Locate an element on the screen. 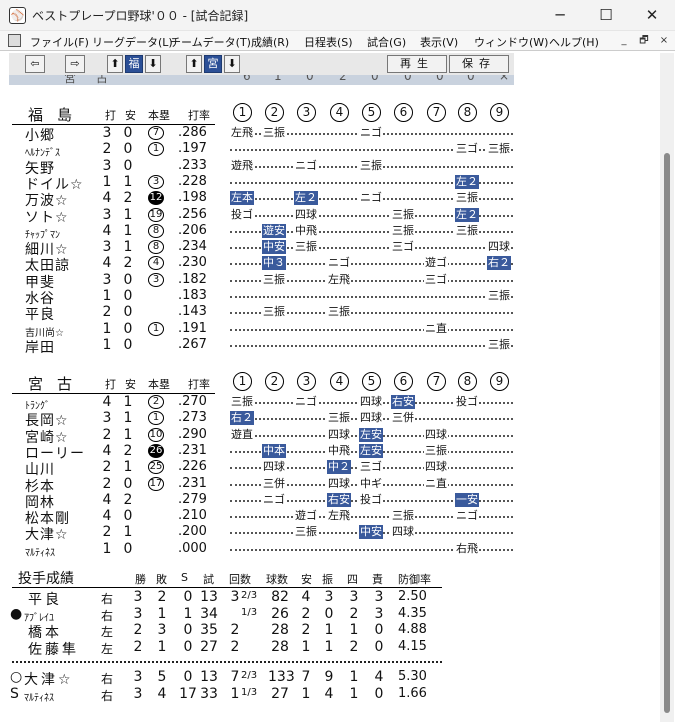 Image resolution: width=675 pixels, height=722 pixels. at-bat-result: 中２ is located at coordinates (339, 467).